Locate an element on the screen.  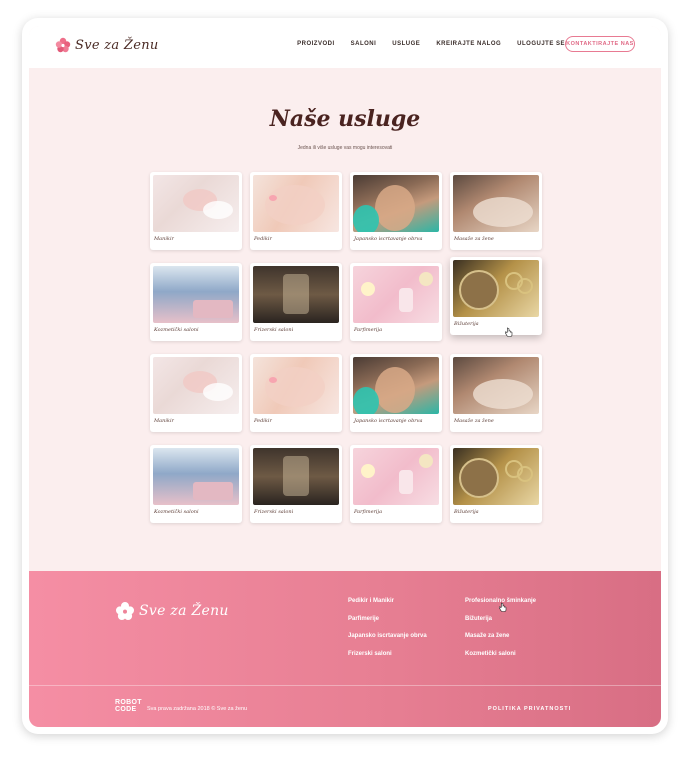
footer-link: Kozmetički saloni is located at coordinates (500, 654).